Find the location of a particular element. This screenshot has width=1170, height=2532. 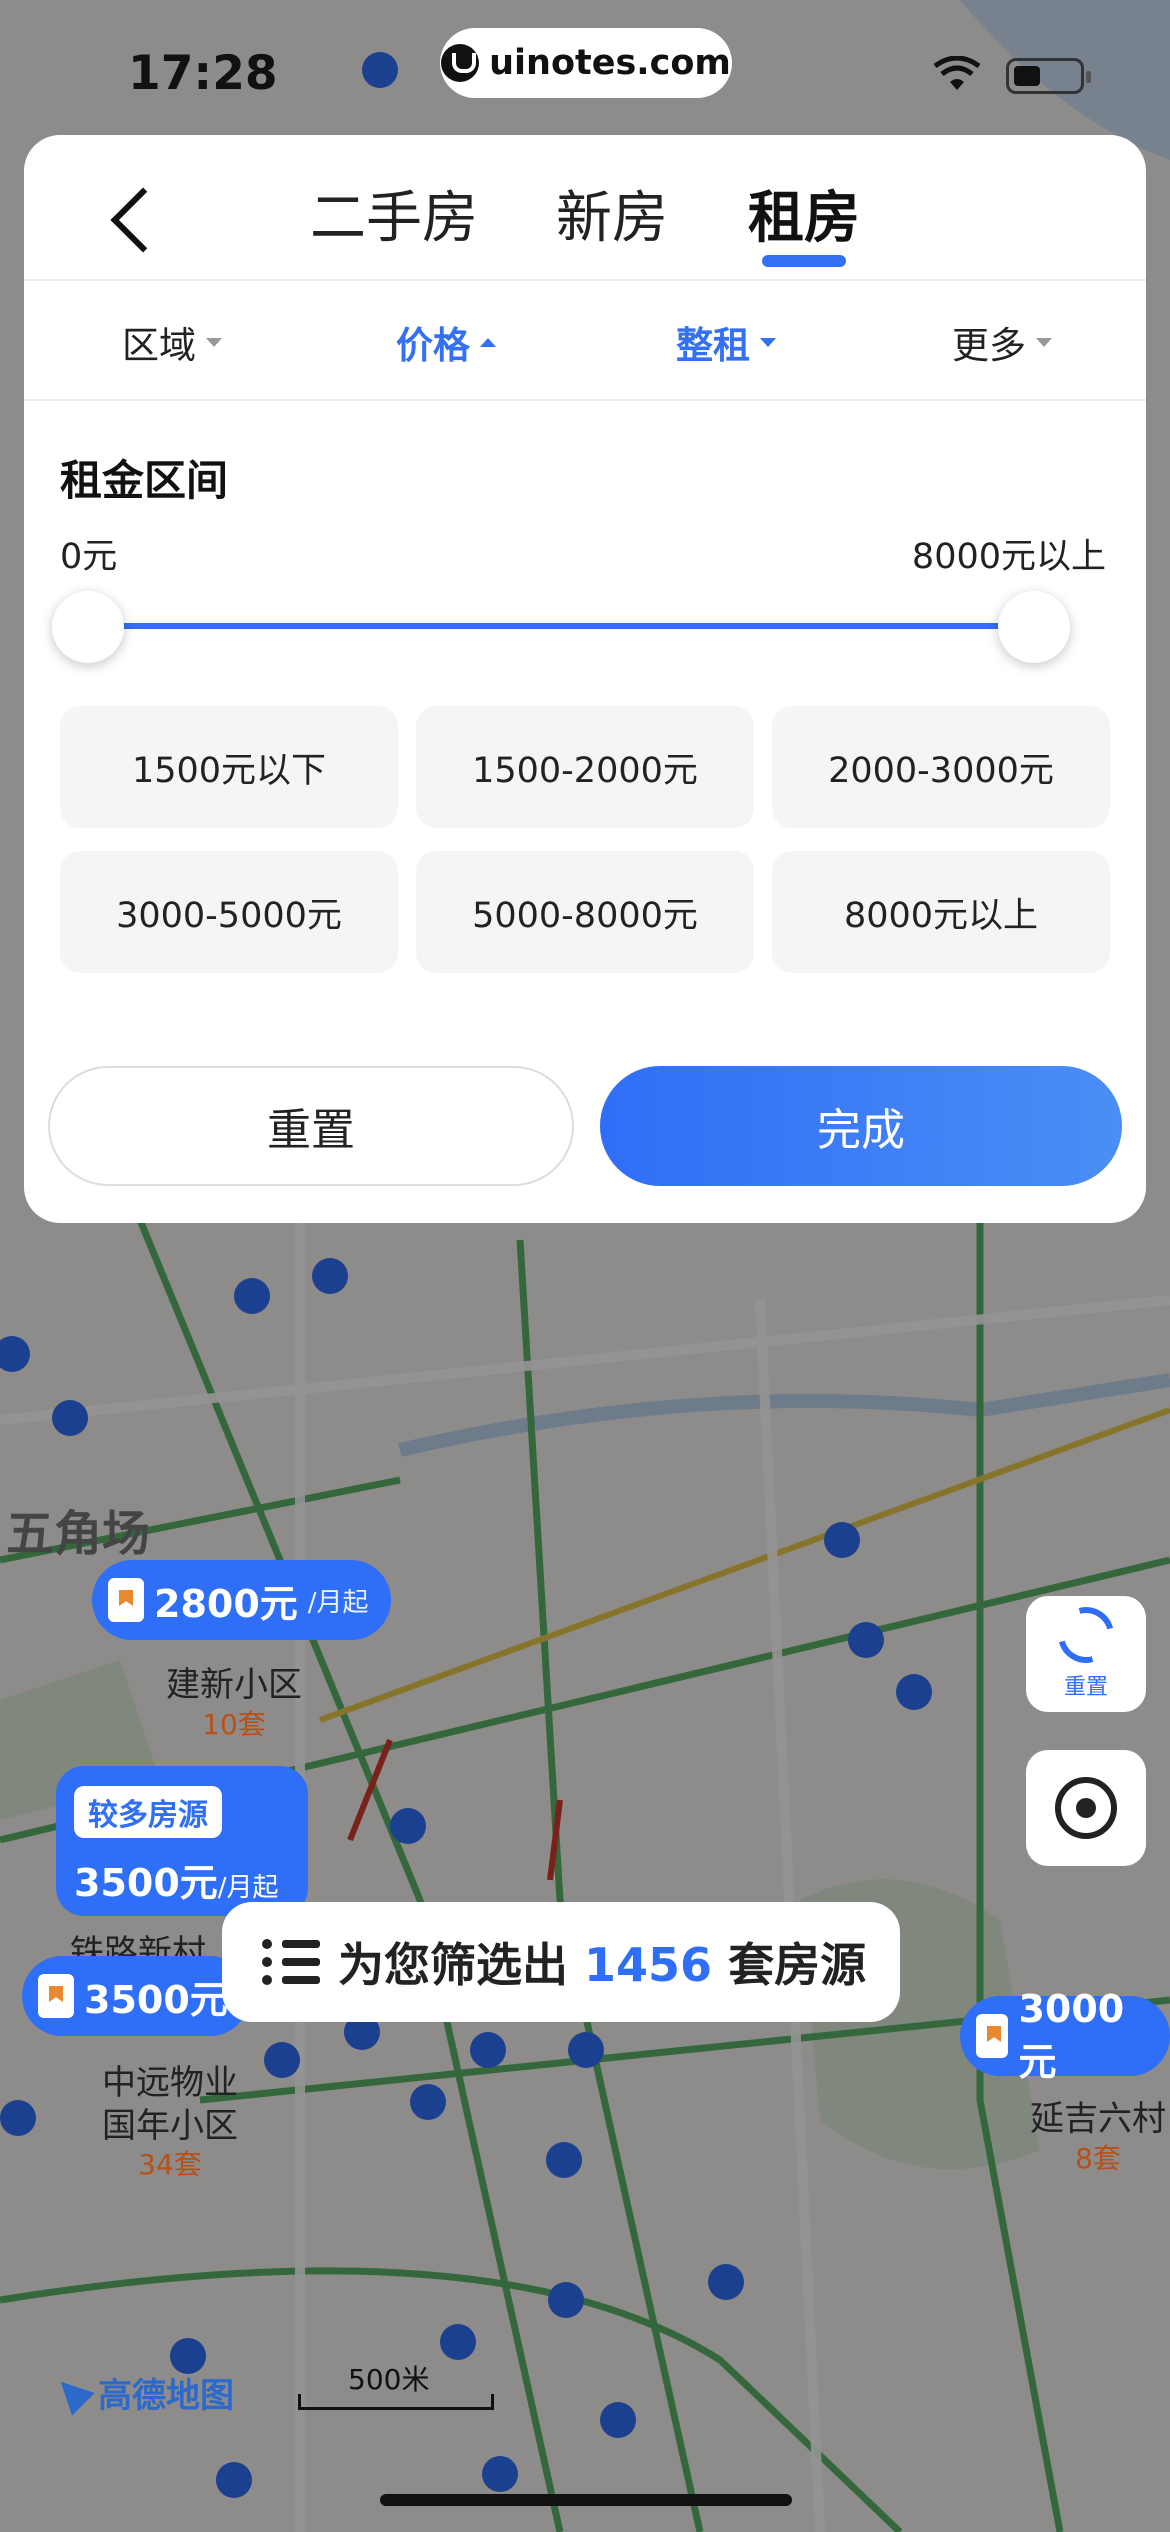

watermark-logo-icon is located at coordinates (460, 63).